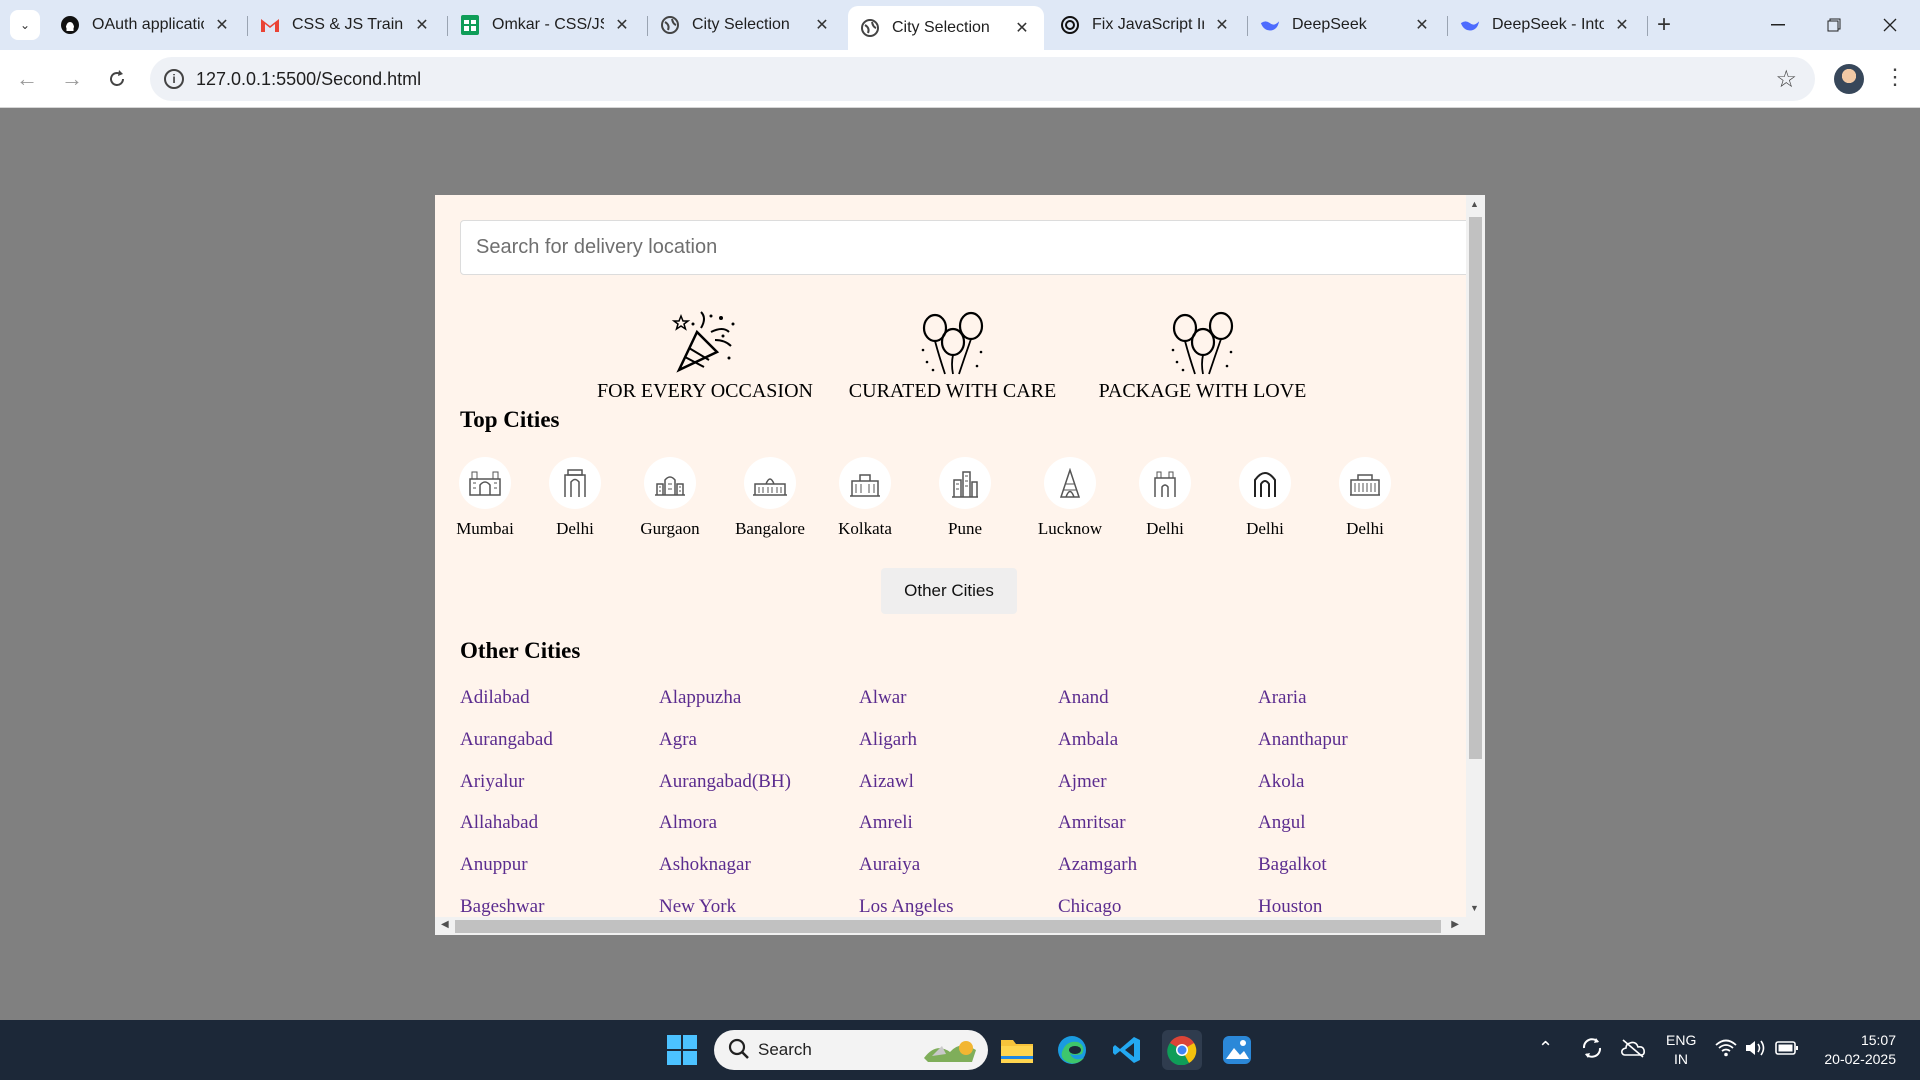 This screenshot has width=1920, height=1080. I want to click on city-link: Amreli, so click(886, 823).